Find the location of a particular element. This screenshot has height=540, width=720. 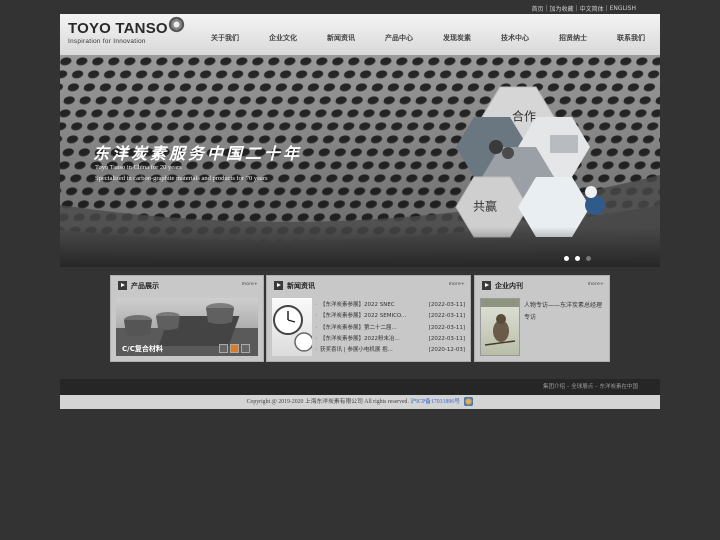

news-item: 【东洋炭素参展】2022 SNEC [2022-03-11] is located at coordinates (390, 305).